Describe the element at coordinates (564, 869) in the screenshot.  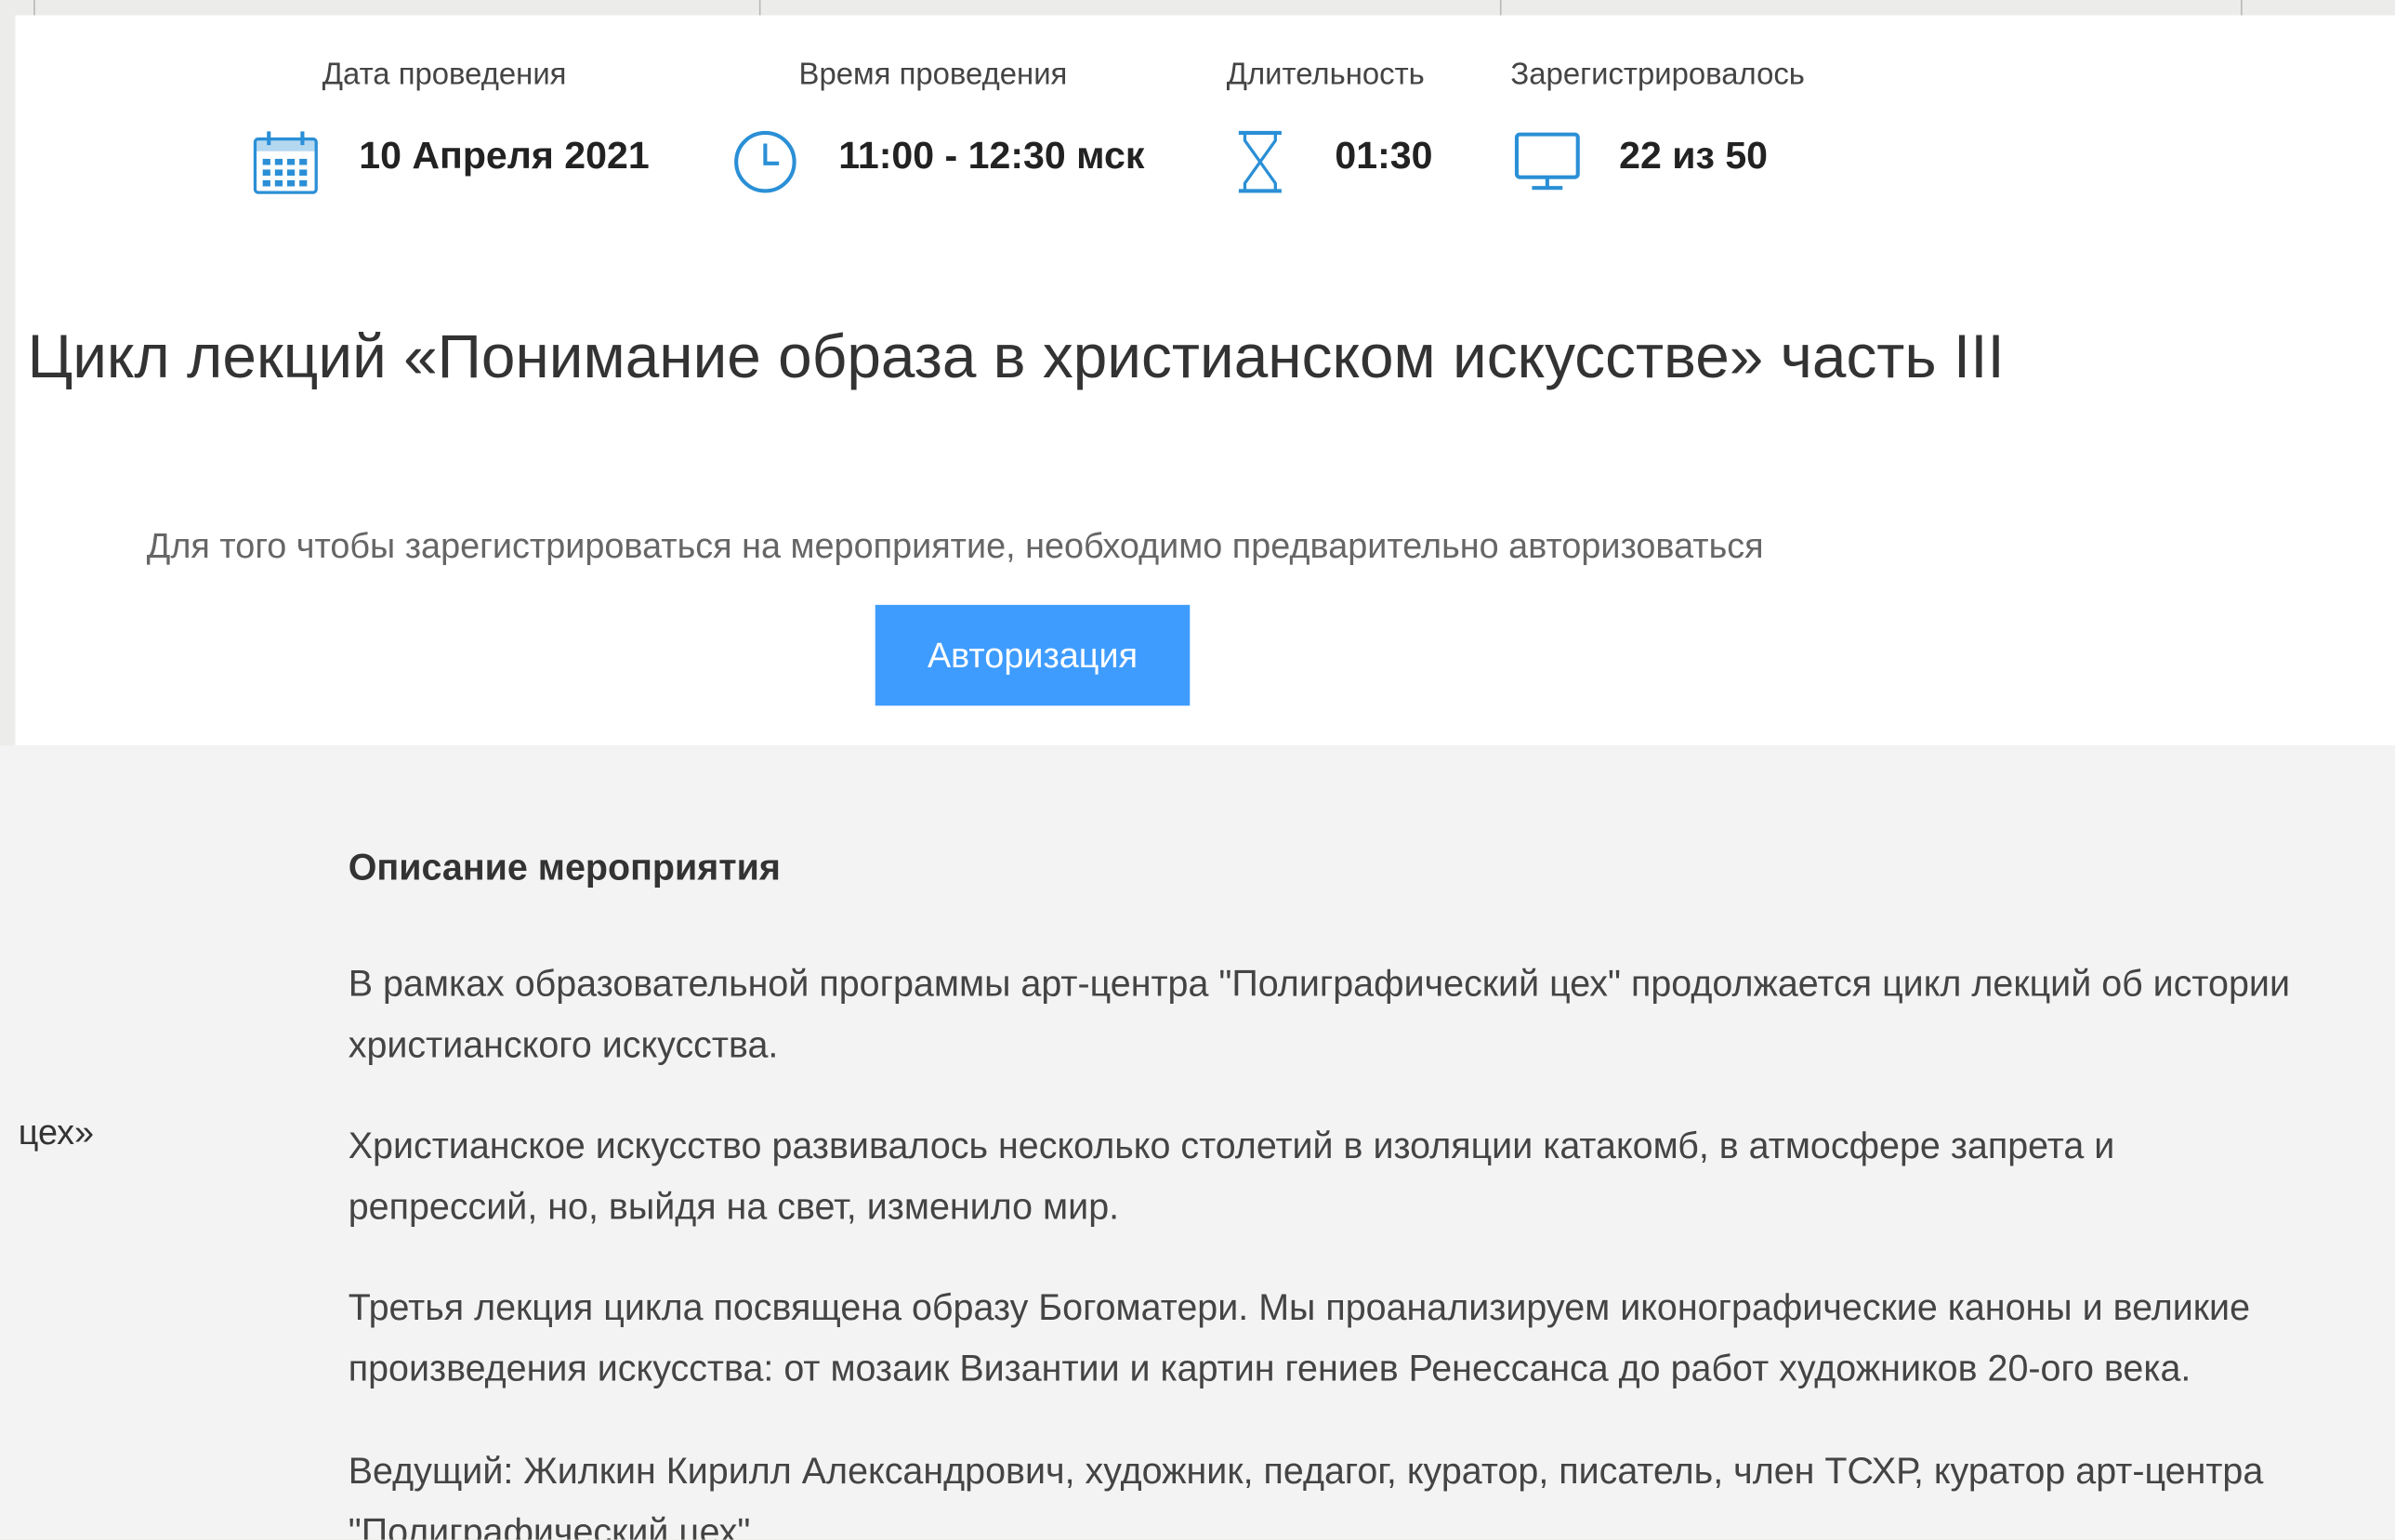
I see `description-heading: Описание мероприятия` at that location.